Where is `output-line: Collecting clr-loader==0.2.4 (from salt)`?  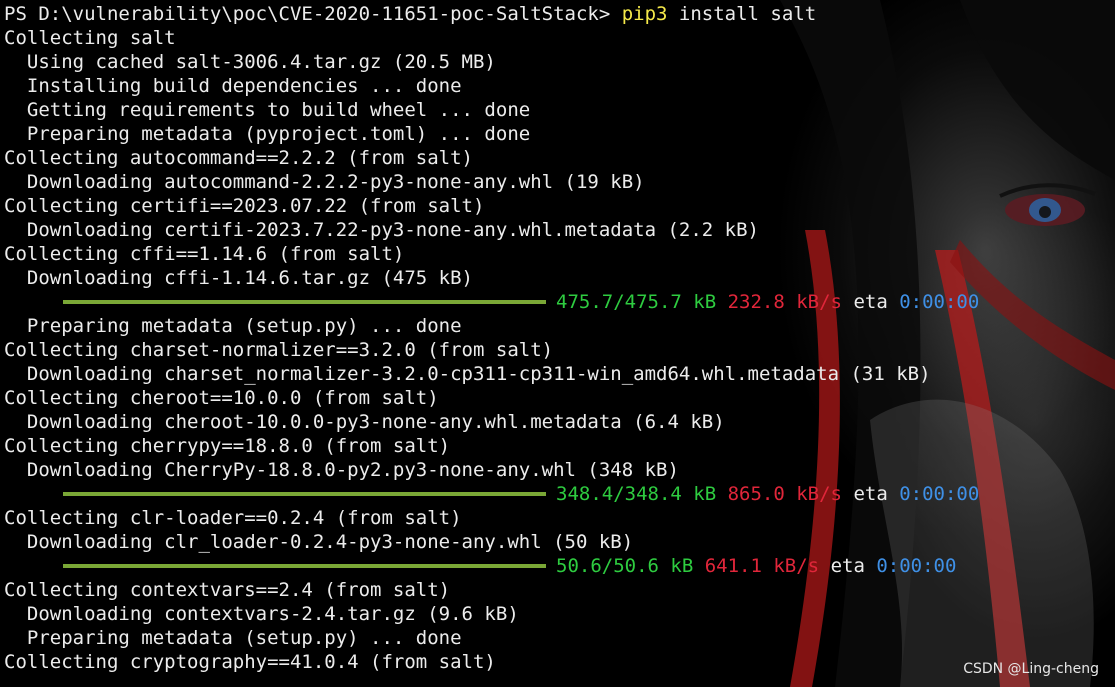 output-line: Collecting clr-loader==0.2.4 (from salt) is located at coordinates (233, 518).